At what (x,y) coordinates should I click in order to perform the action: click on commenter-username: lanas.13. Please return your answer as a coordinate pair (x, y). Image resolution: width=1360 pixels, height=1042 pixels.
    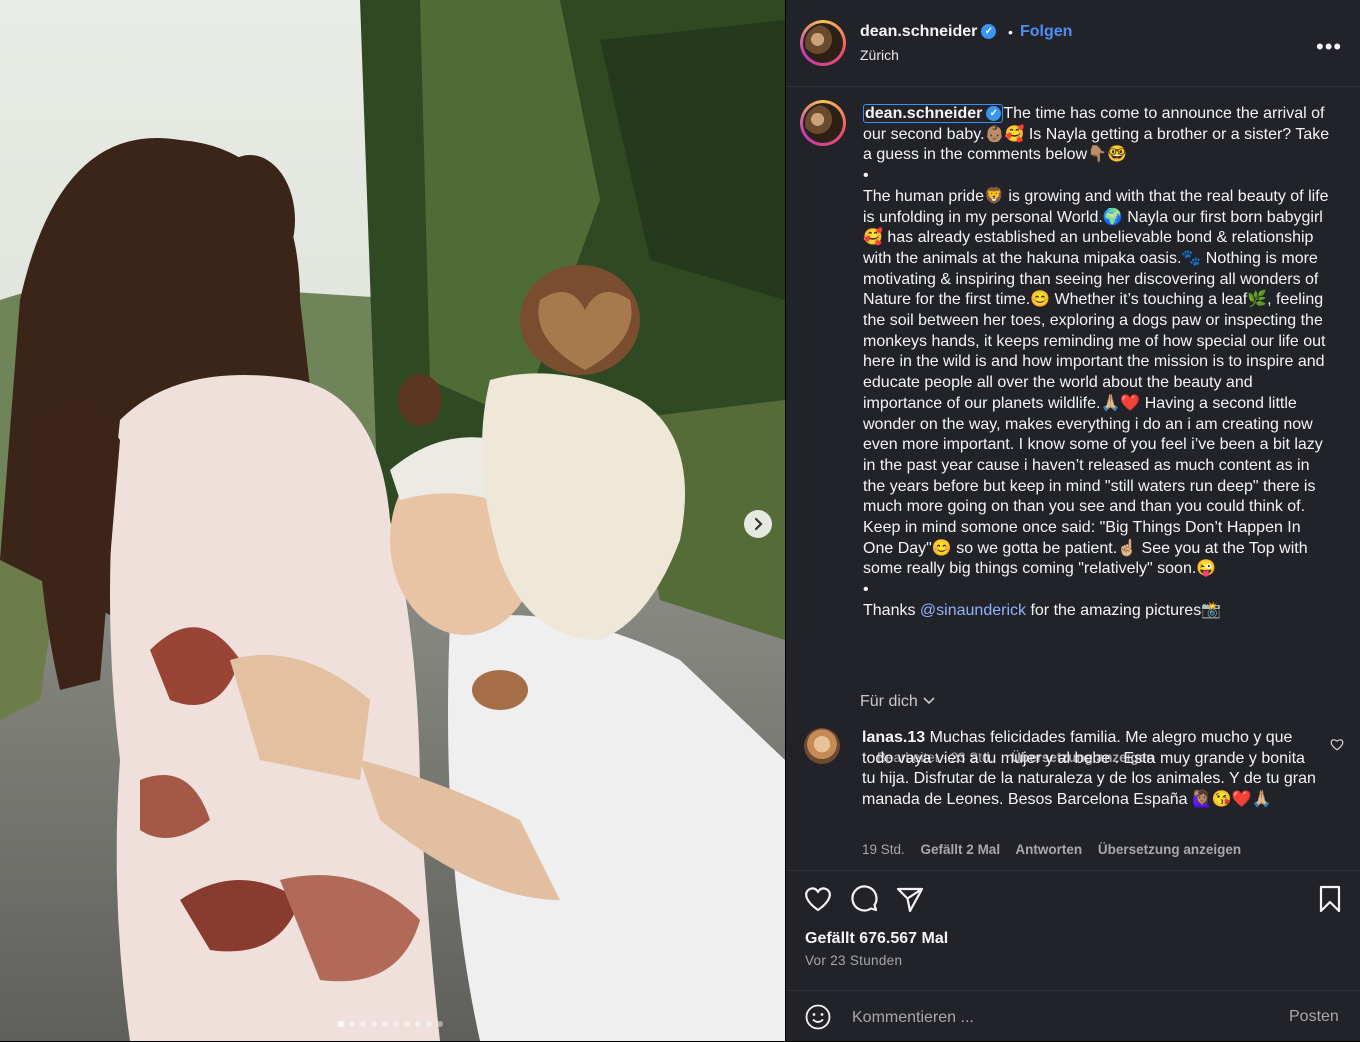
    Looking at the image, I should click on (893, 737).